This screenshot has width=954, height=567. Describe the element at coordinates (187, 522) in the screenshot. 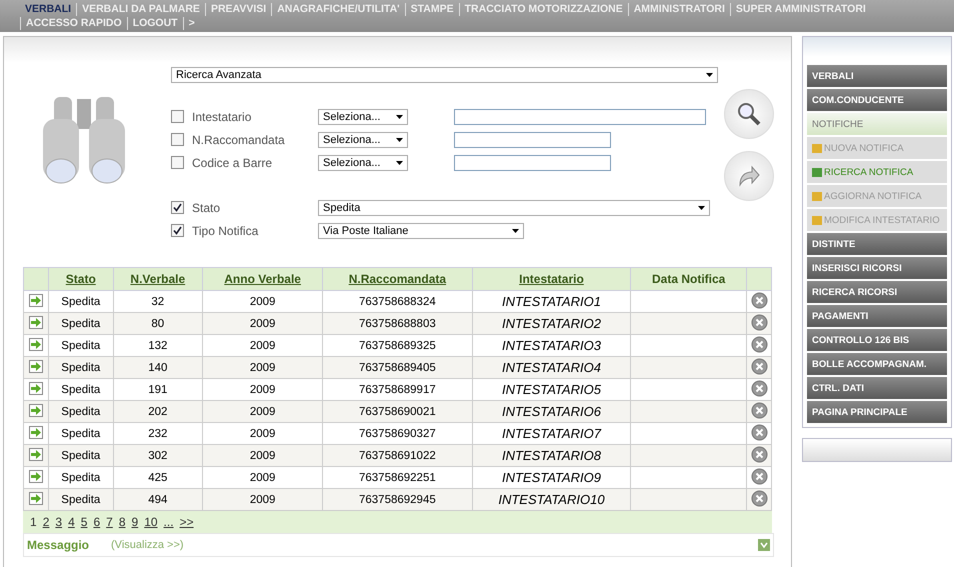

I see `page-link: >>` at that location.